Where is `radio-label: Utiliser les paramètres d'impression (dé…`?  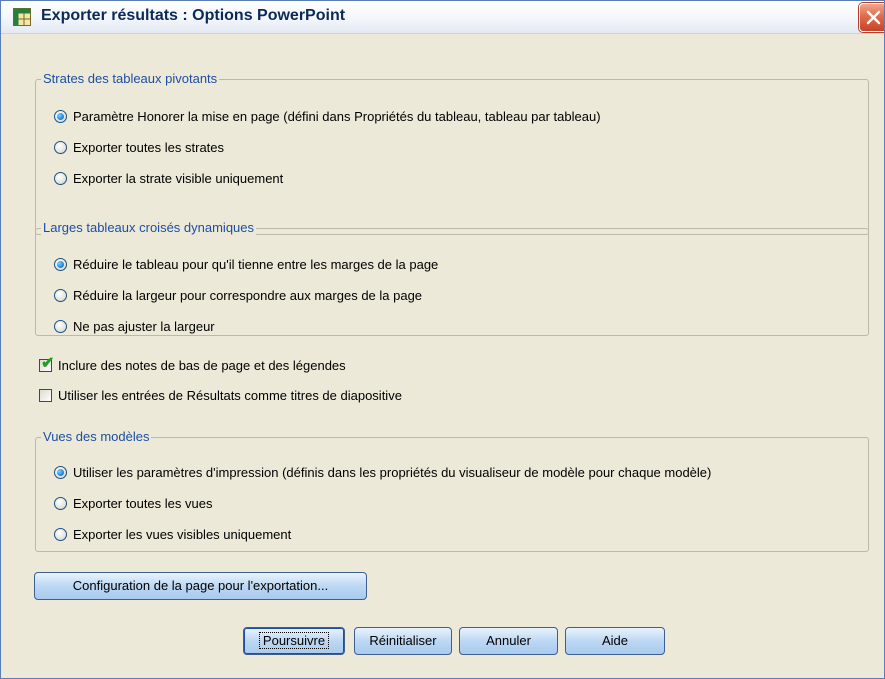
radio-label: Utiliser les paramètres d'impression (dé… is located at coordinates (392, 472).